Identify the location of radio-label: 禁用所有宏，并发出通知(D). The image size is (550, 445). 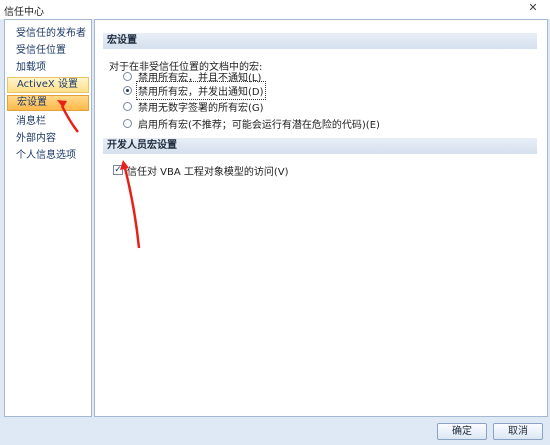
(201, 90).